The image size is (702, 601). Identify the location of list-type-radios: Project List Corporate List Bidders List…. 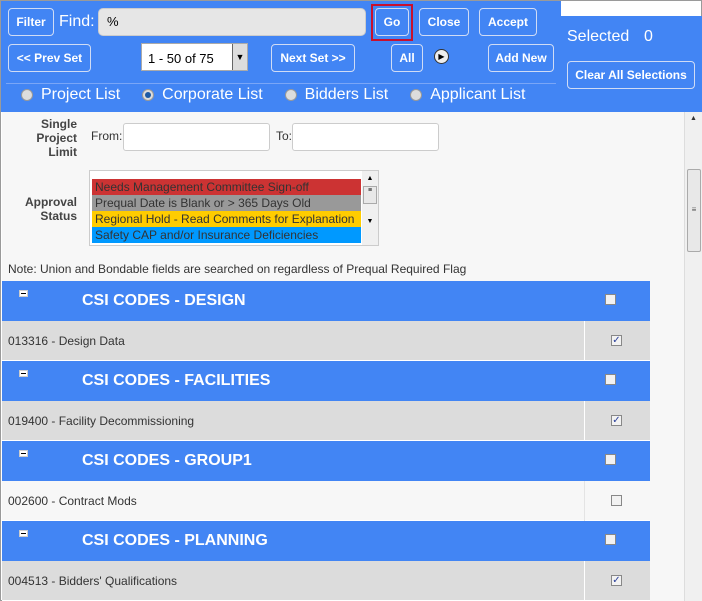
(284, 95).